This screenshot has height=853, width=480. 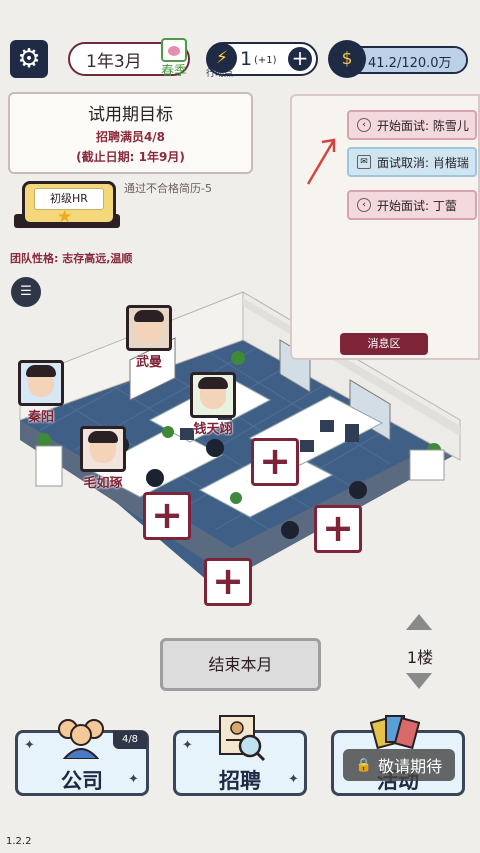 What do you see at coordinates (168, 188) in the screenshot?
I see `rank-hint: 通过不合格简历-5` at bounding box center [168, 188].